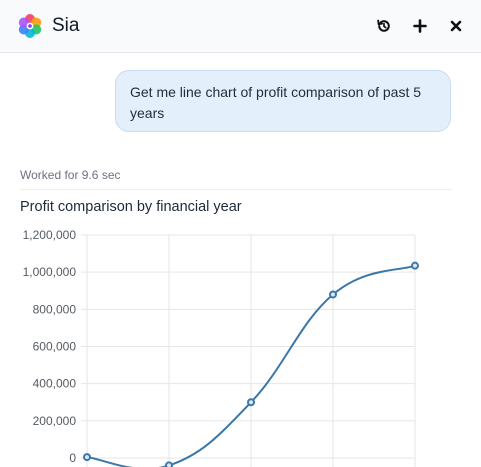  I want to click on y-tick-label: 1,200,000, so click(50, 235).